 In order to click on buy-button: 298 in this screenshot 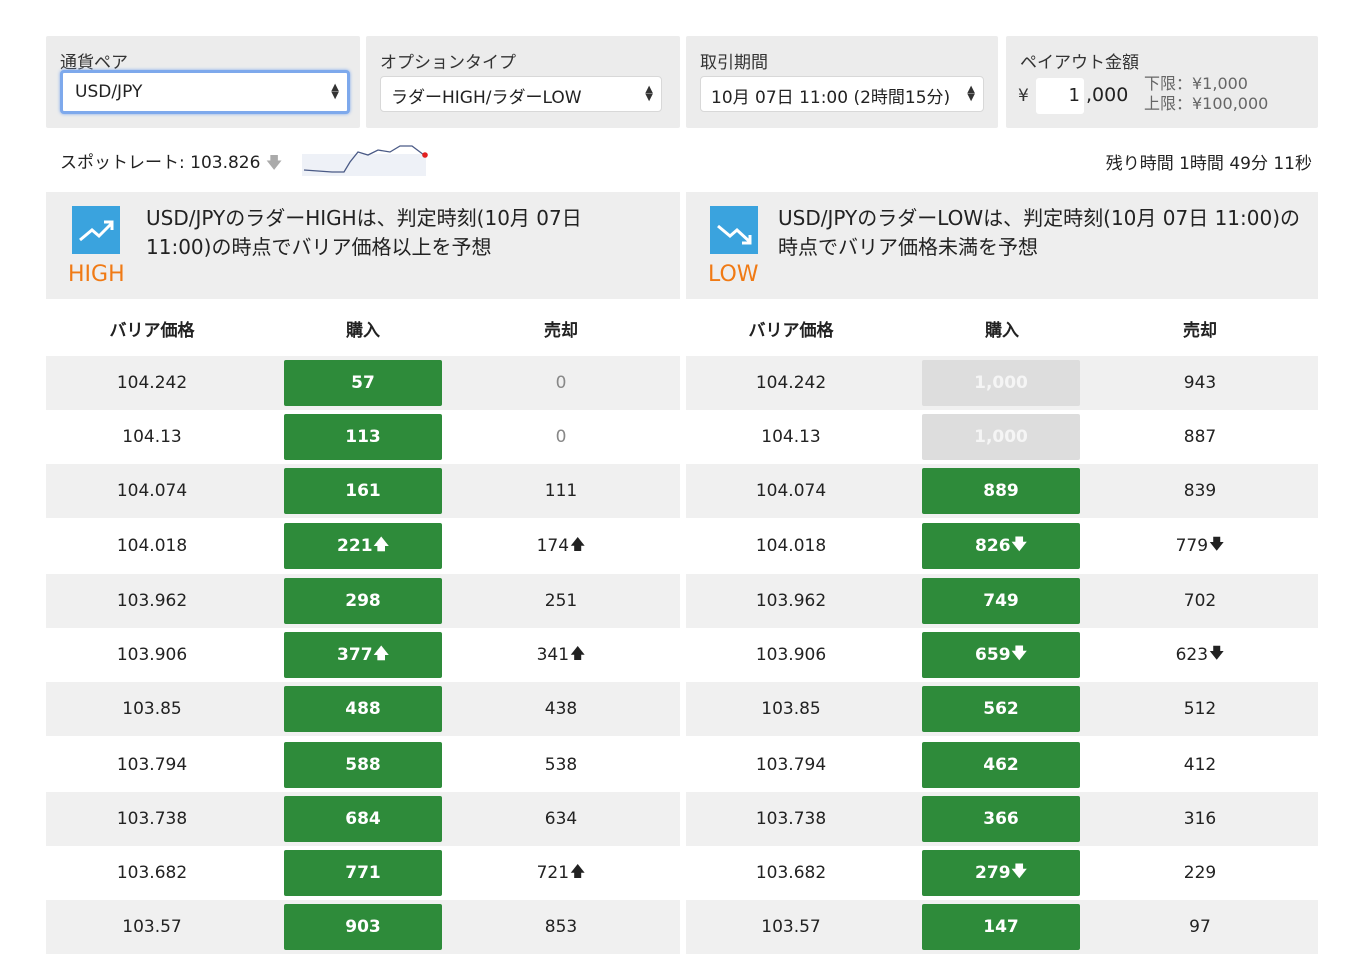, I will do `click(363, 601)`.